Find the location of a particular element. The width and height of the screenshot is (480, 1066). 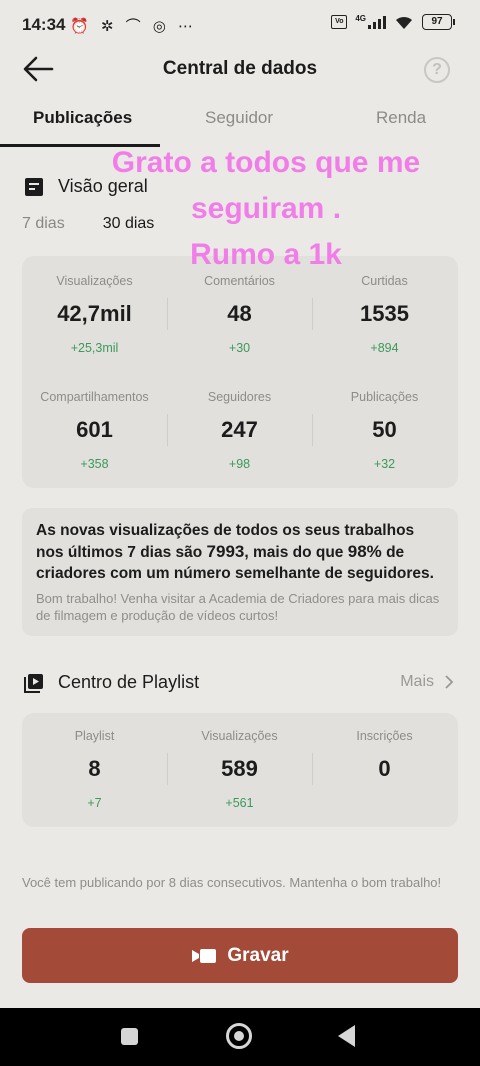

period-30-days: 30 dias is located at coordinates (129, 224).